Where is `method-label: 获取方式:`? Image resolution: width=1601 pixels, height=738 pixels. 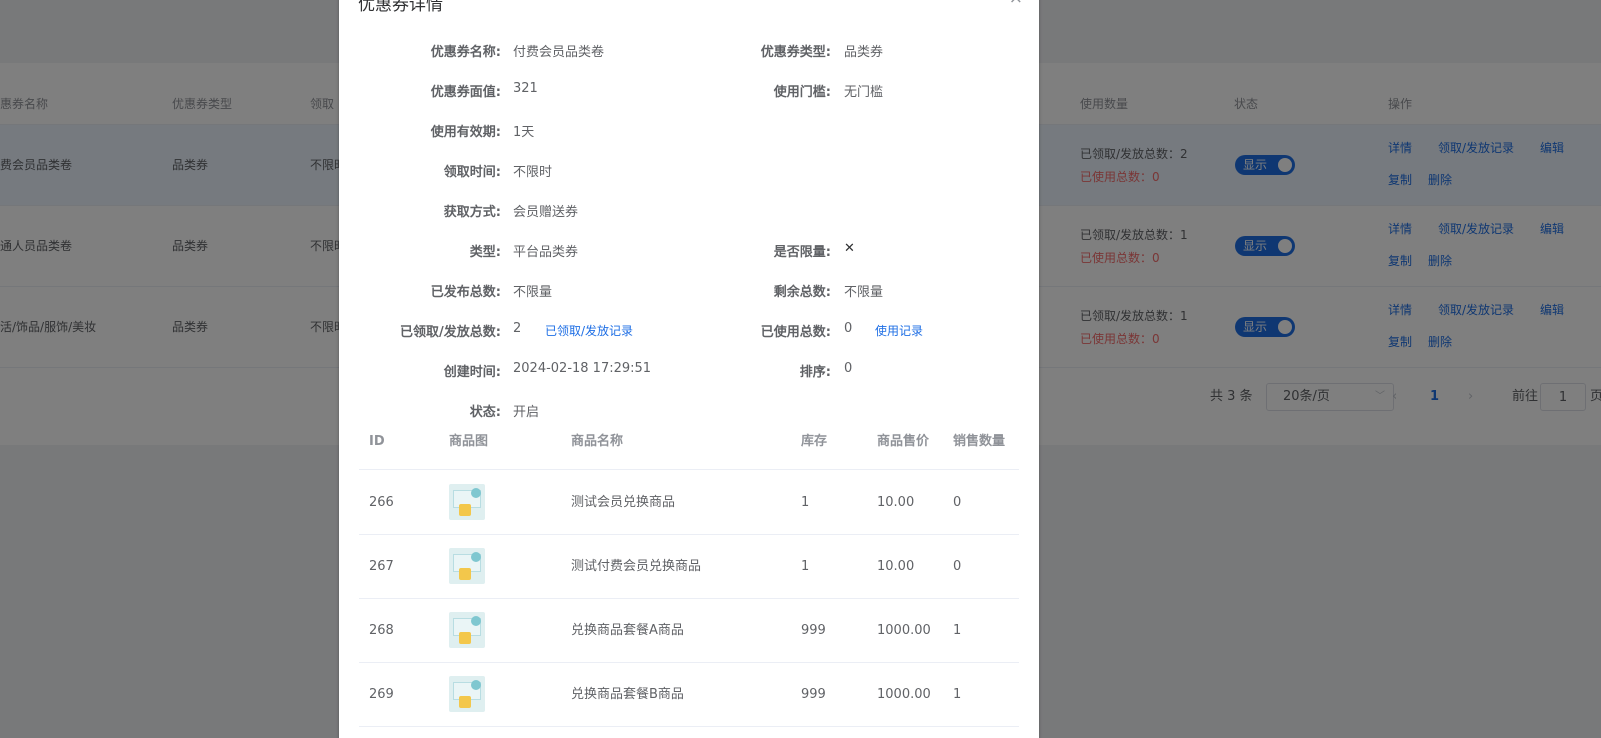 method-label: 获取方式: is located at coordinates (472, 212).